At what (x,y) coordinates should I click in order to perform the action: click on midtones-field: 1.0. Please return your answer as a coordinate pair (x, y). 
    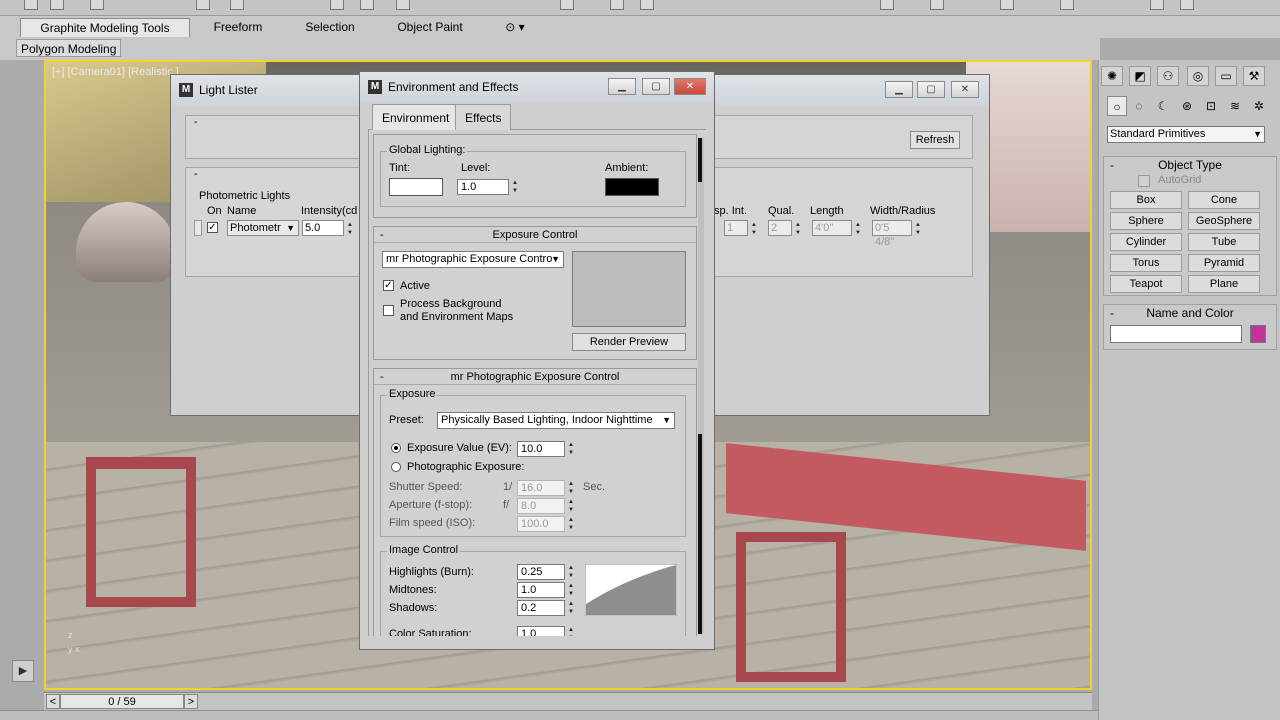
    Looking at the image, I should click on (541, 590).